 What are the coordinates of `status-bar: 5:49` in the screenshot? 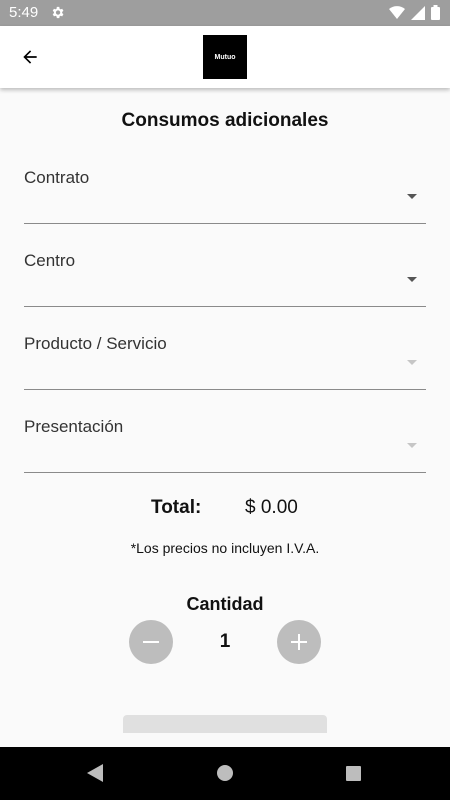 It's located at (225, 13).